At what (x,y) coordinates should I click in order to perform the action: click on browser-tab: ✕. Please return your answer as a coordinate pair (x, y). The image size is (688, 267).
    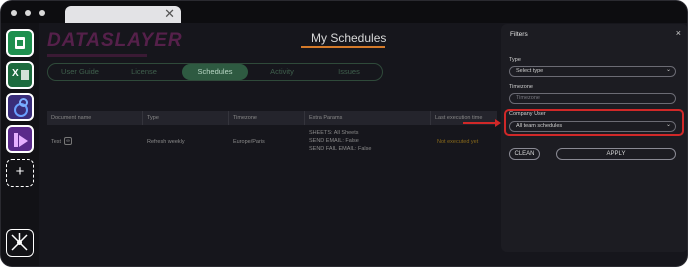
    Looking at the image, I should click on (123, 14).